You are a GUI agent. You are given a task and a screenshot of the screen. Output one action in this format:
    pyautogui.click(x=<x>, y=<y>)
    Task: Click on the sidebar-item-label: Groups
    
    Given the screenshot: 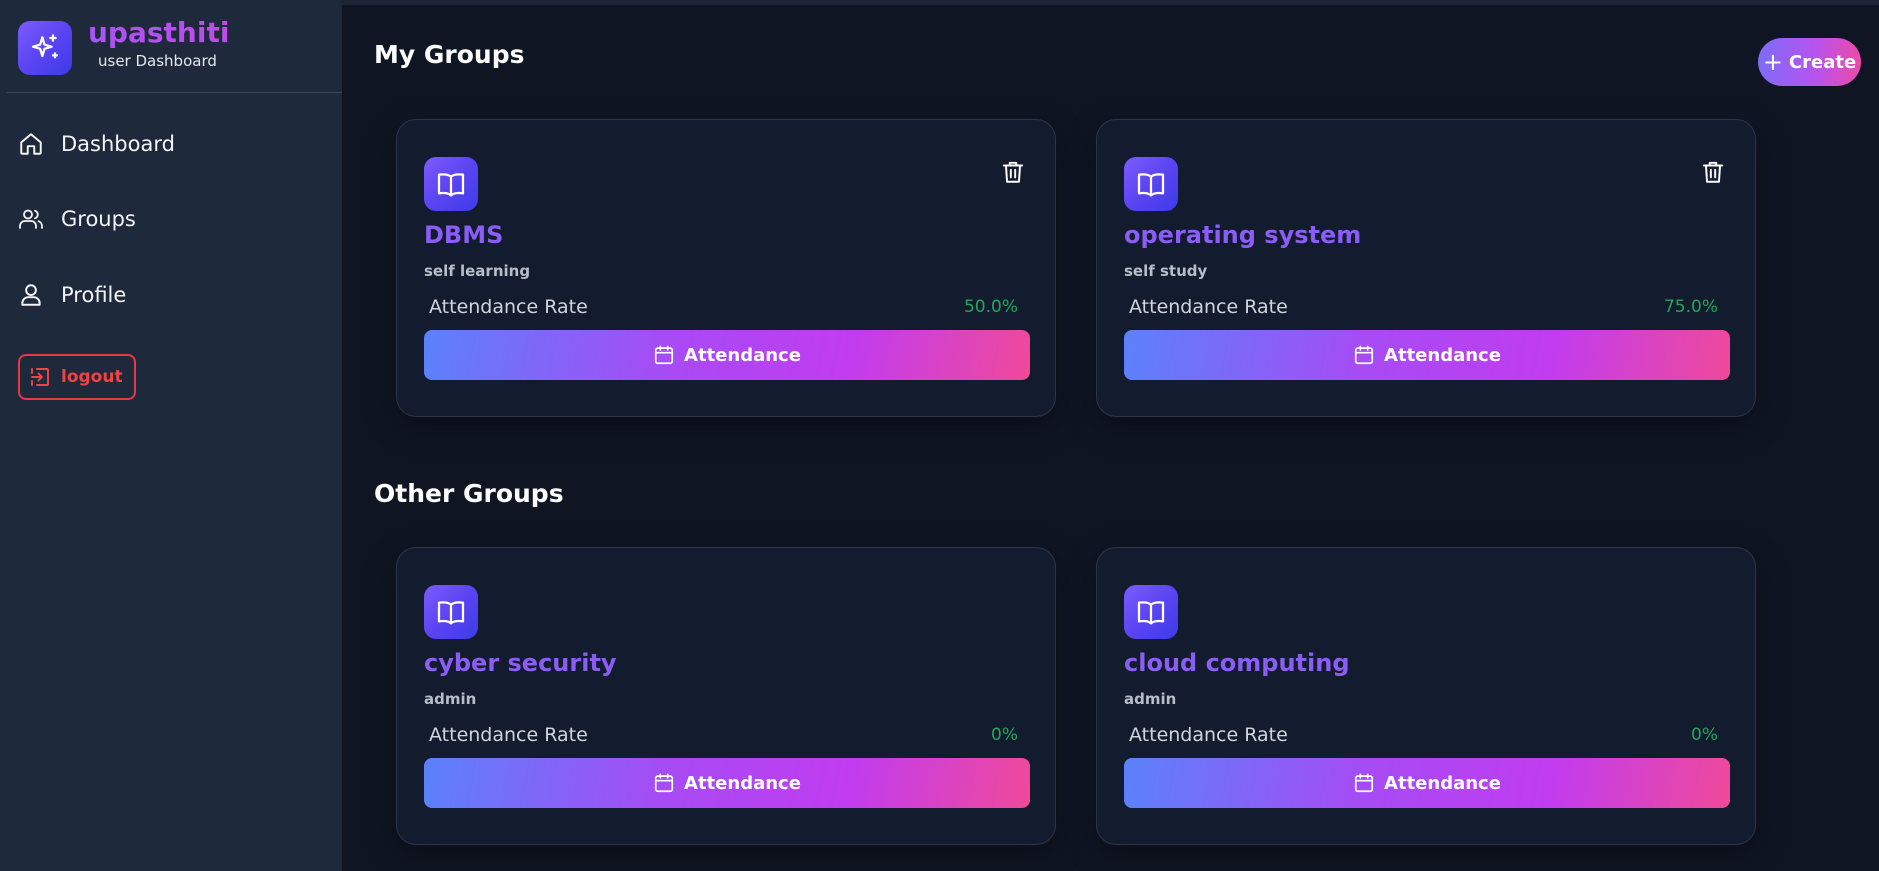 What is the action you would take?
    pyautogui.click(x=98, y=219)
    